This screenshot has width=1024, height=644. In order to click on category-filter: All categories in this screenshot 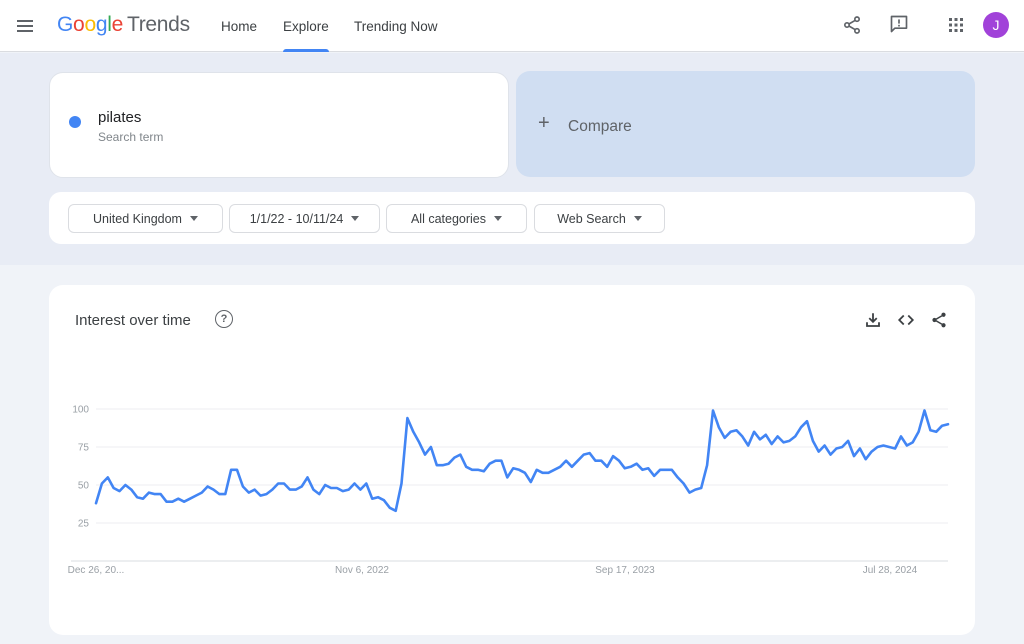, I will do `click(456, 218)`.